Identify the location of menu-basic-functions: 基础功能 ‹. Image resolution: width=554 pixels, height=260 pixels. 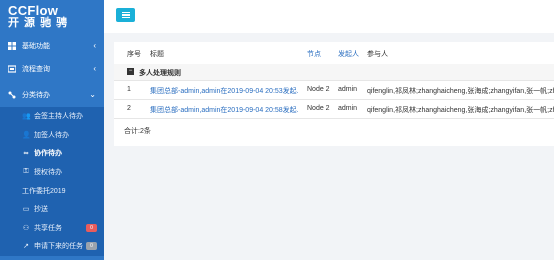
(52, 45).